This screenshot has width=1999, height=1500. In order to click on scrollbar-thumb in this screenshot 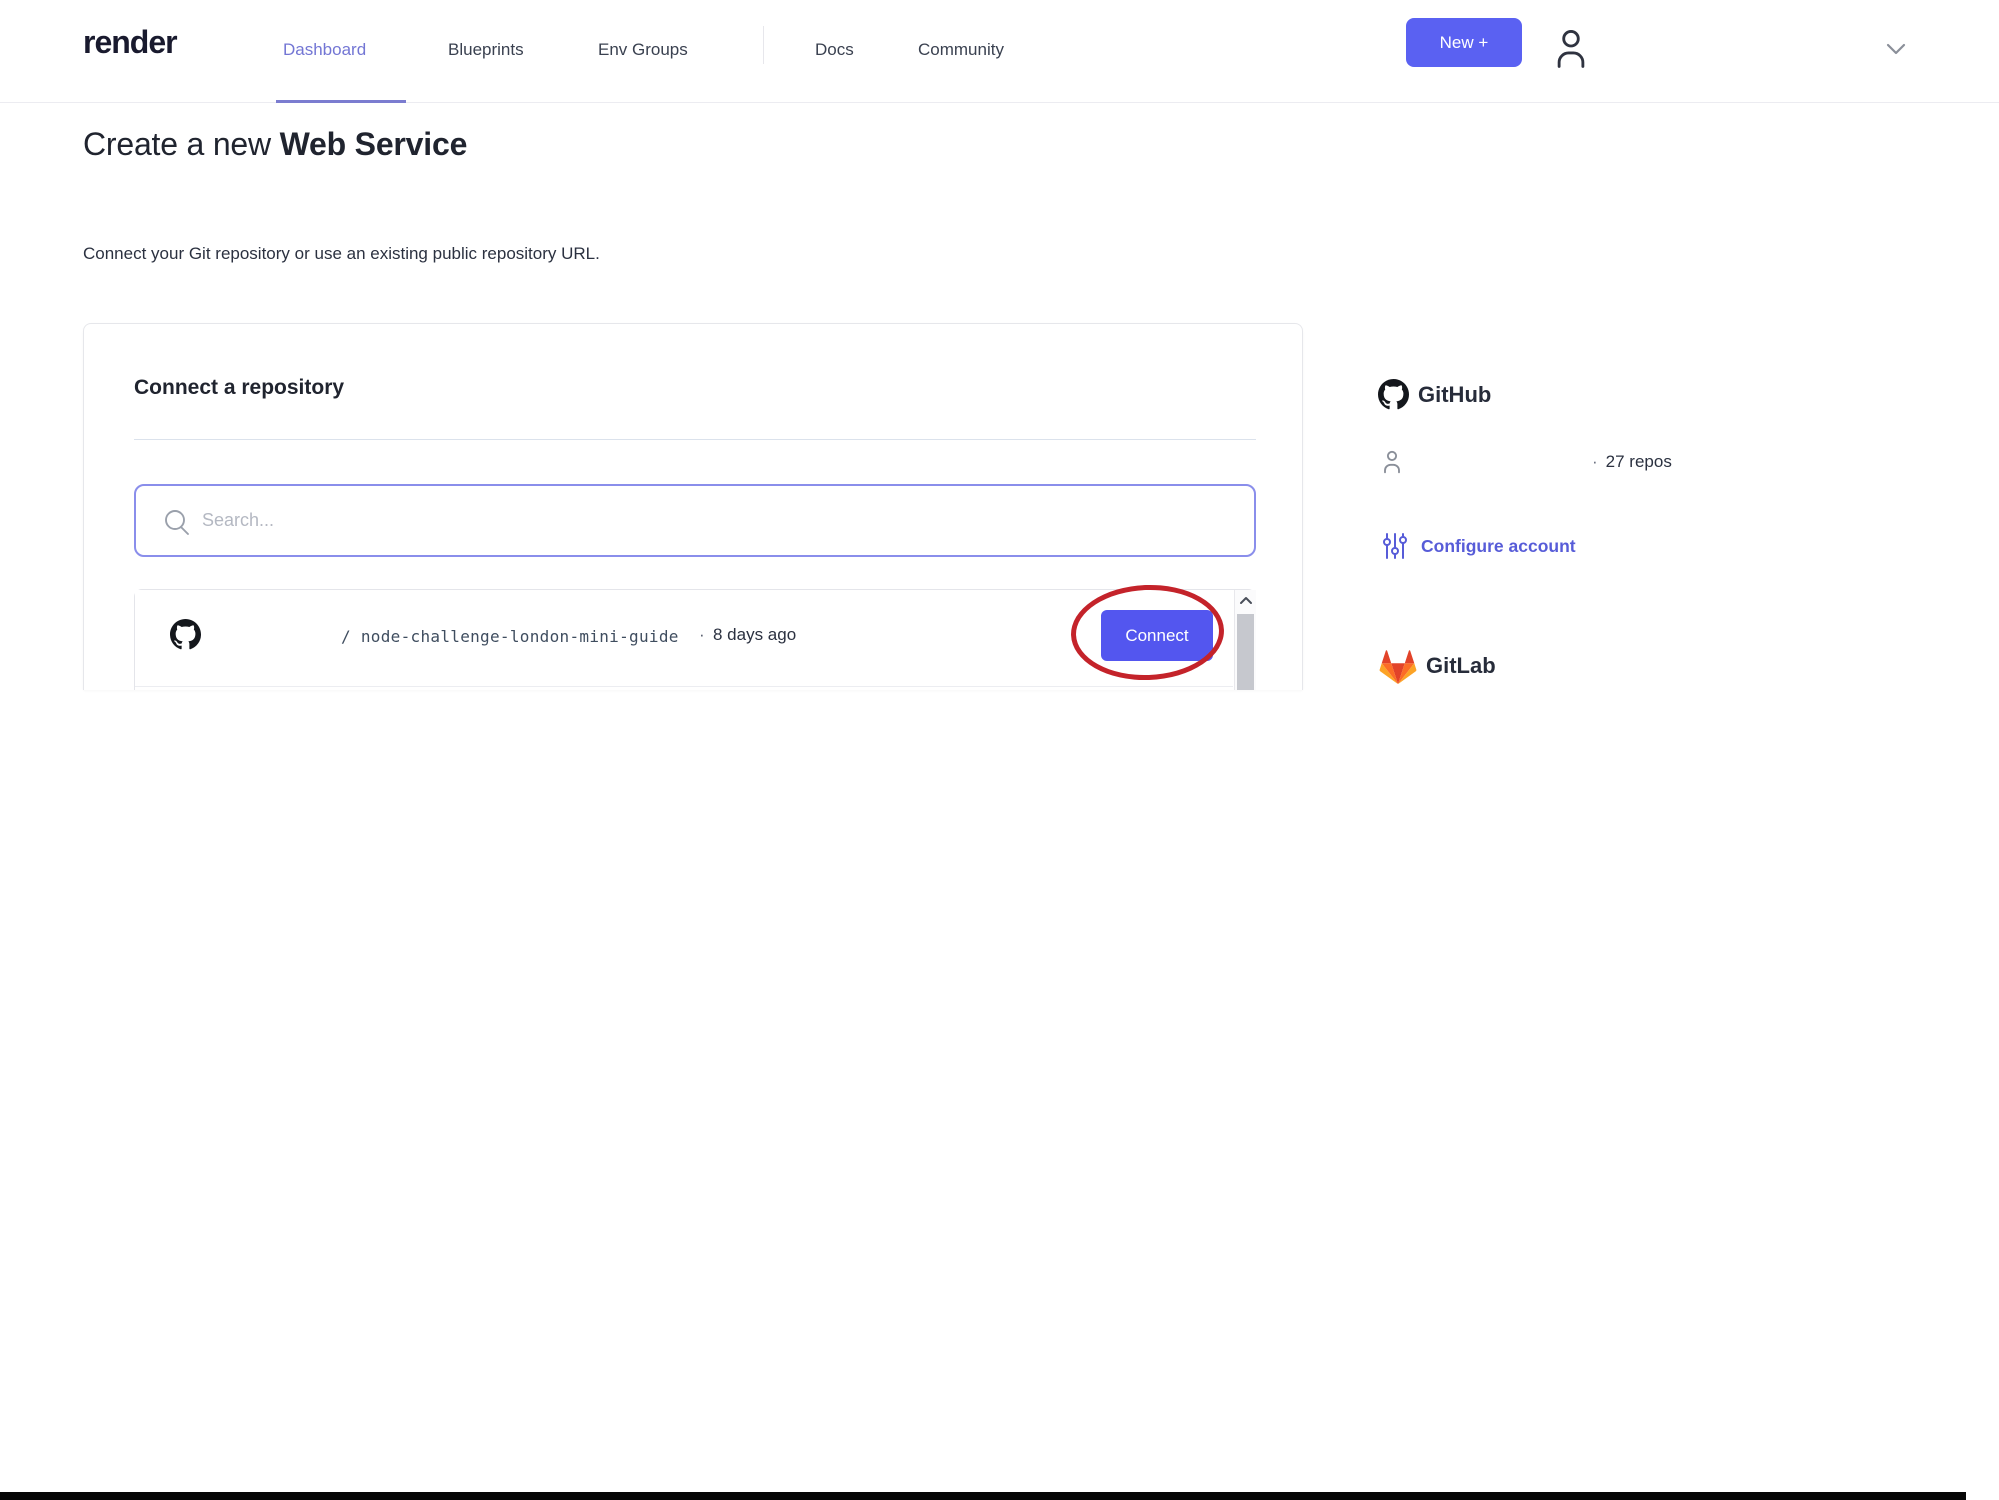, I will do `click(1245, 652)`.